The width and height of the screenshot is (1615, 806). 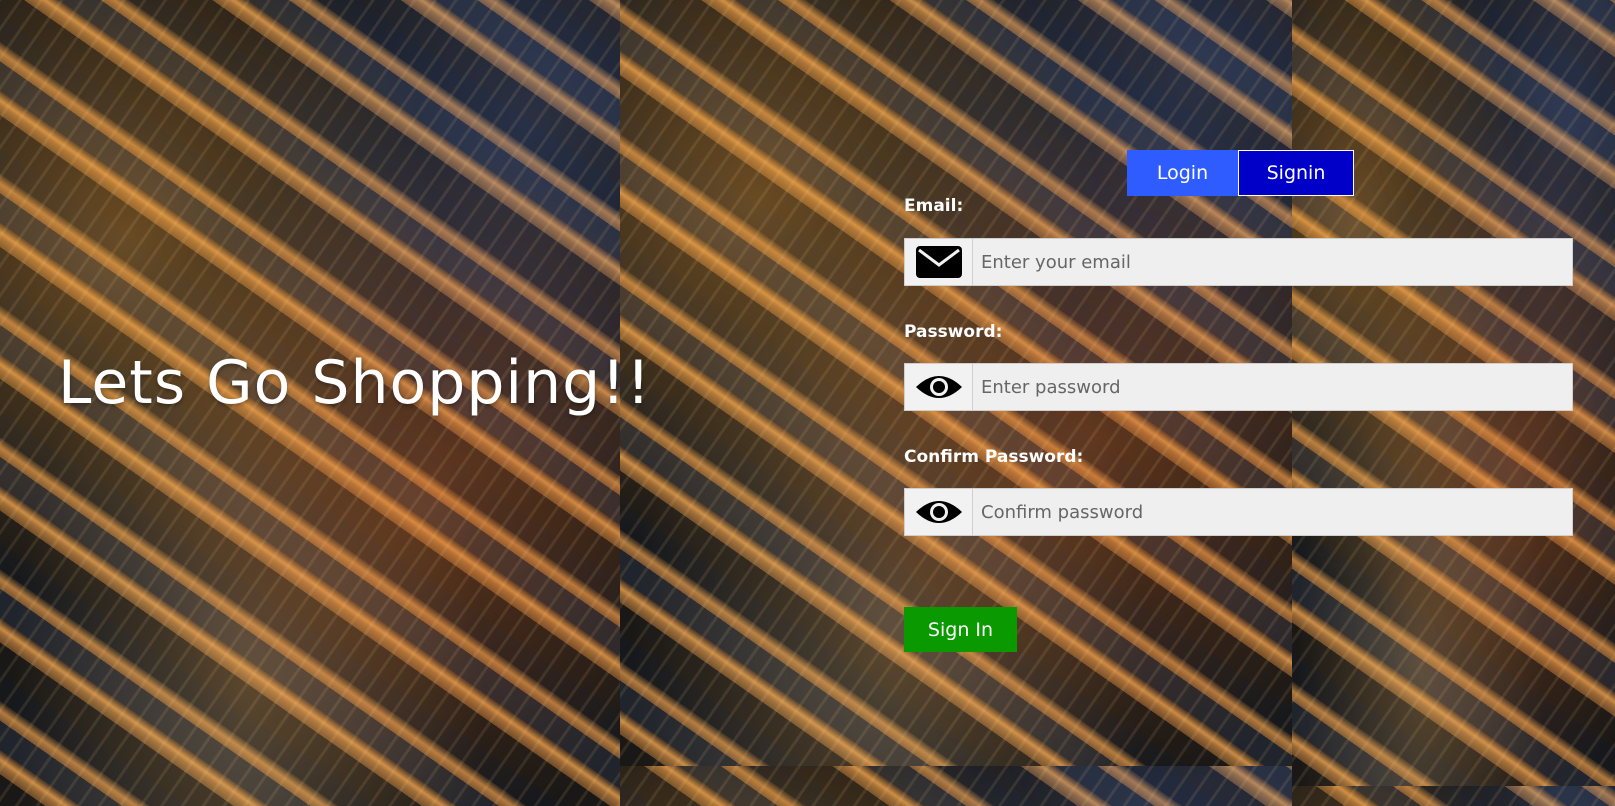 I want to click on sign-in-button: Sign In, so click(x=960, y=629).